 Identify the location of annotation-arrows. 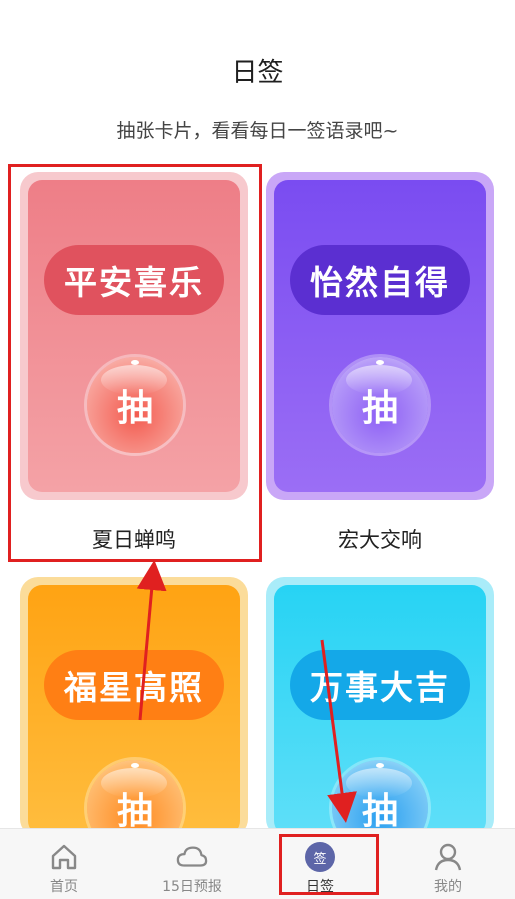
(246, 691).